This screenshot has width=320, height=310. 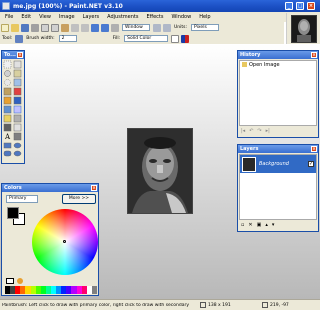 What do you see at coordinates (278, 64) in the screenshot?
I see `history-item: Open Image` at bounding box center [278, 64].